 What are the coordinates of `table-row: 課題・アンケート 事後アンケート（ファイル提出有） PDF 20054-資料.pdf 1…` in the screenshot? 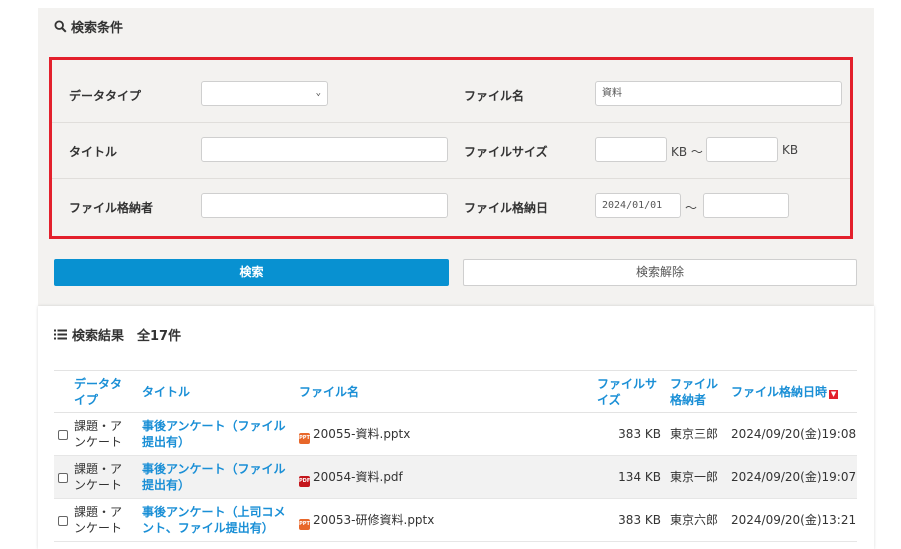 It's located at (455, 477).